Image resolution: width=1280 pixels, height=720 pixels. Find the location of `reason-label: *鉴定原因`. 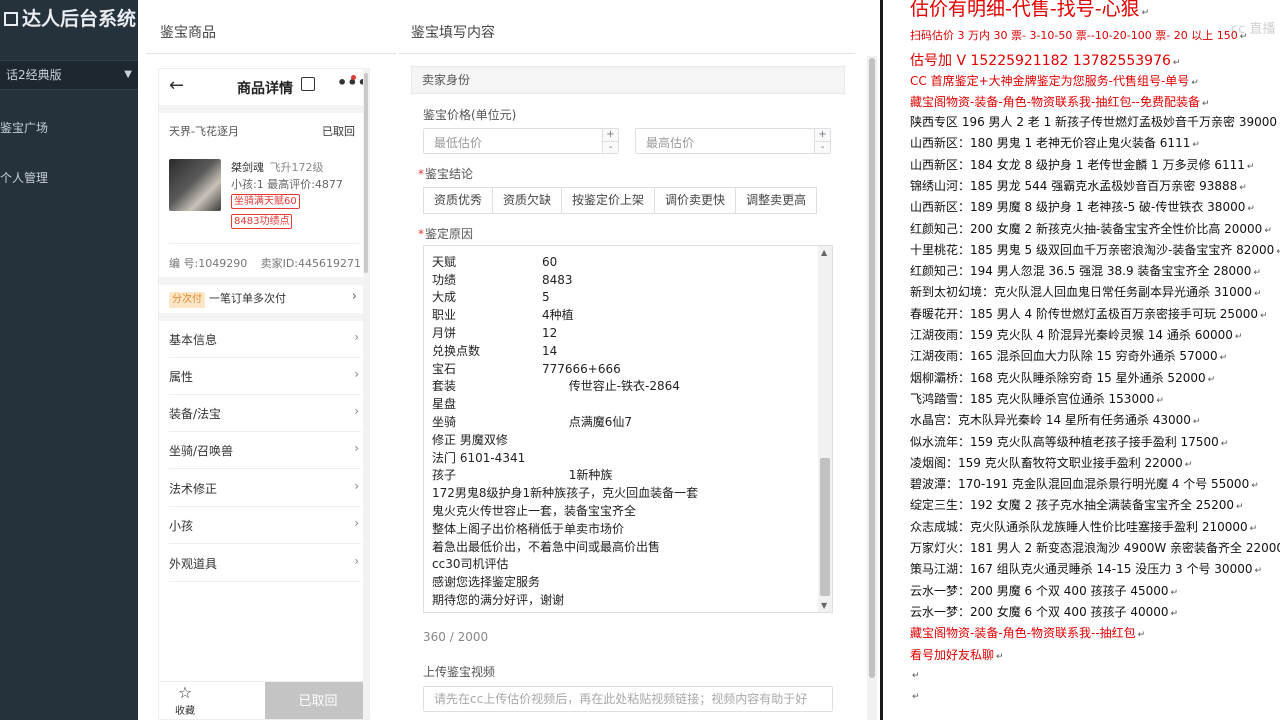

reason-label: *鉴定原因 is located at coordinates (446, 234).